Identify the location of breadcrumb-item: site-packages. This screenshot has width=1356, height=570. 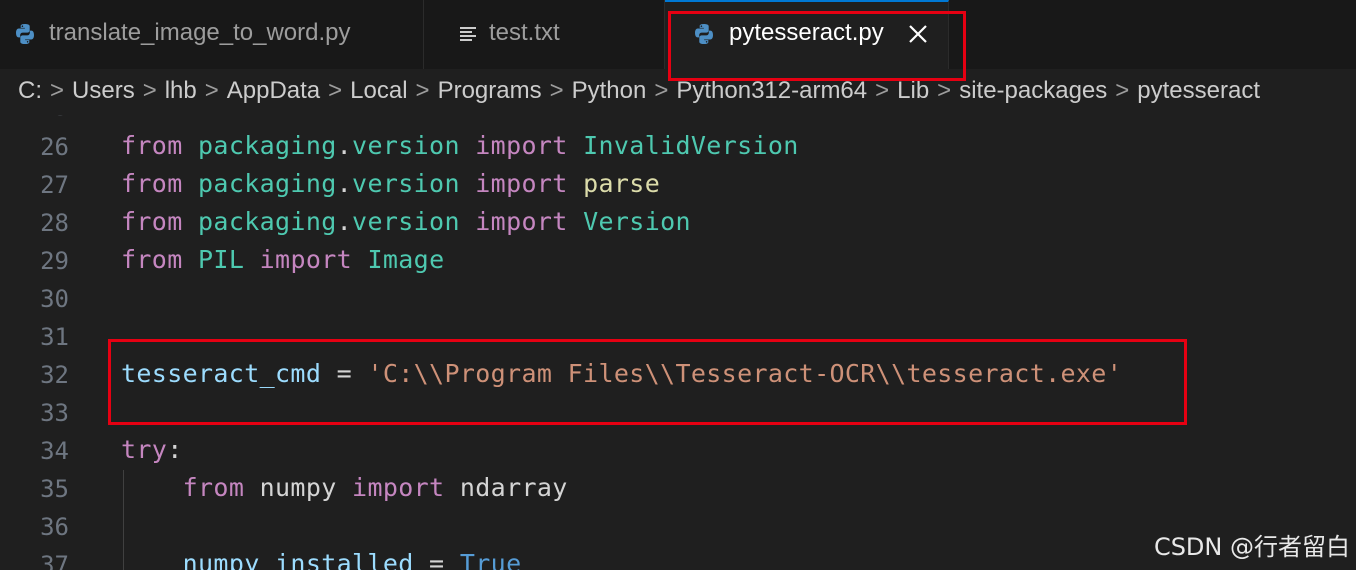
(1033, 90).